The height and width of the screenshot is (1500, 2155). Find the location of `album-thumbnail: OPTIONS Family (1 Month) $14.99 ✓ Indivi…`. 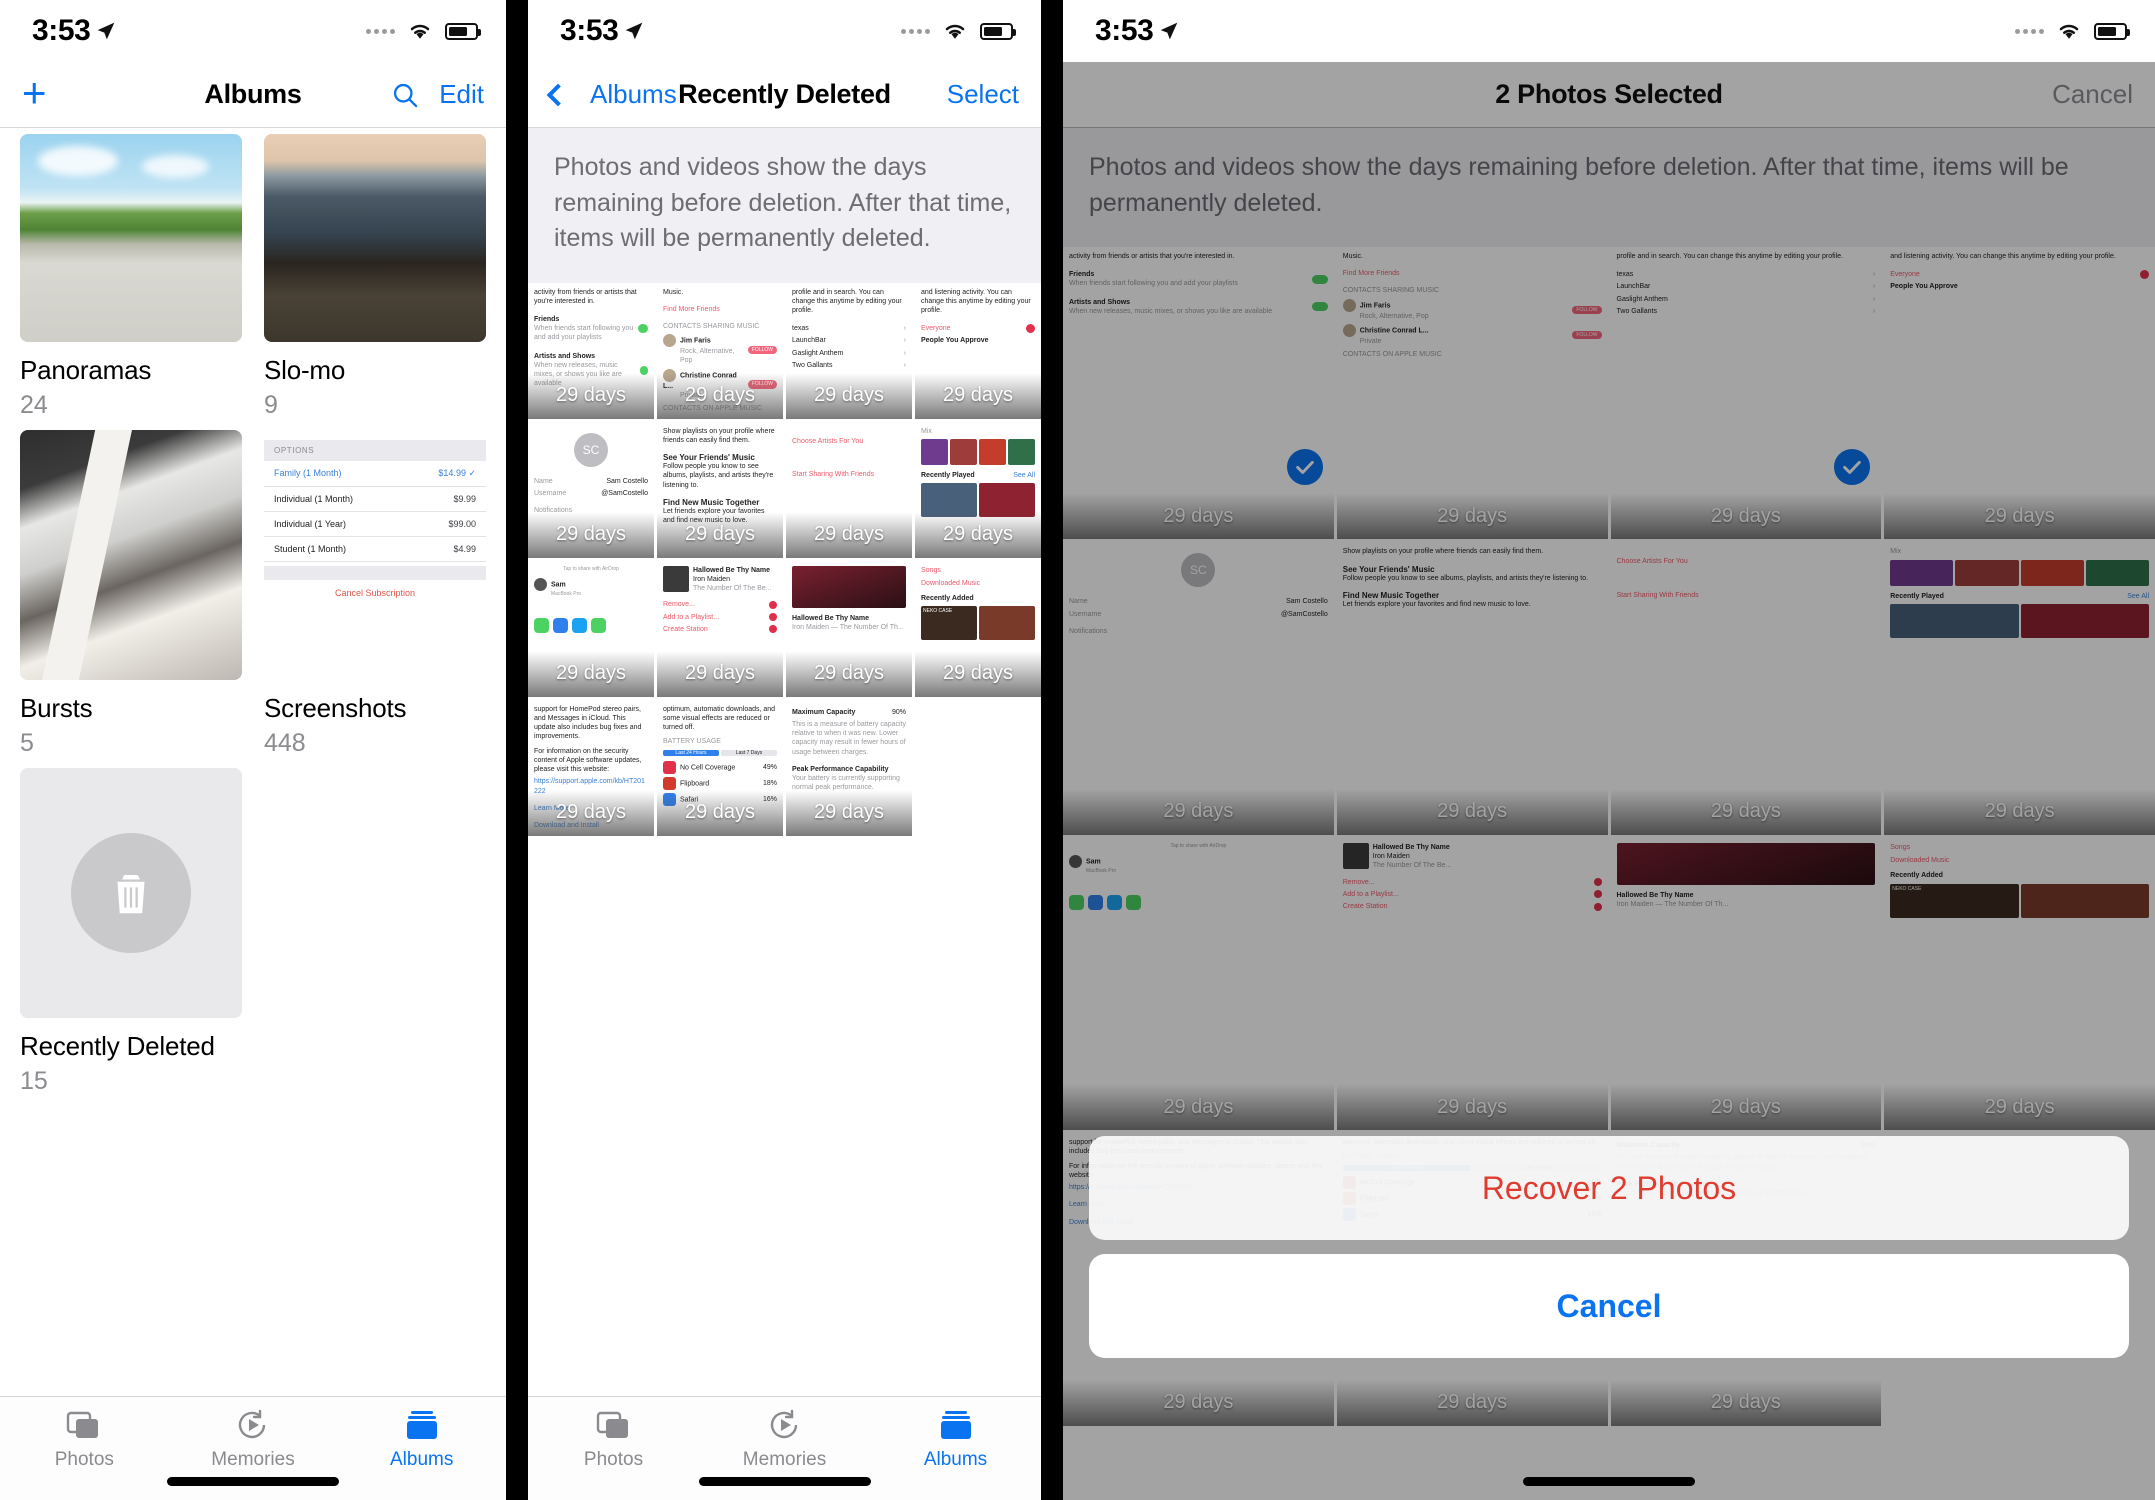

album-thumbnail: OPTIONS Family (1 Month) $14.99 ✓ Indivi… is located at coordinates (375, 555).